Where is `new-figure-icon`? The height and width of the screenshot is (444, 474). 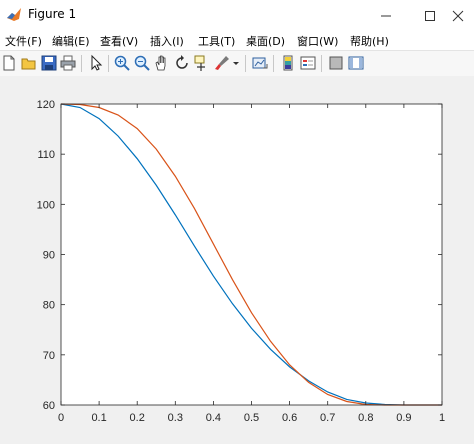
new-figure-icon is located at coordinates (9, 63).